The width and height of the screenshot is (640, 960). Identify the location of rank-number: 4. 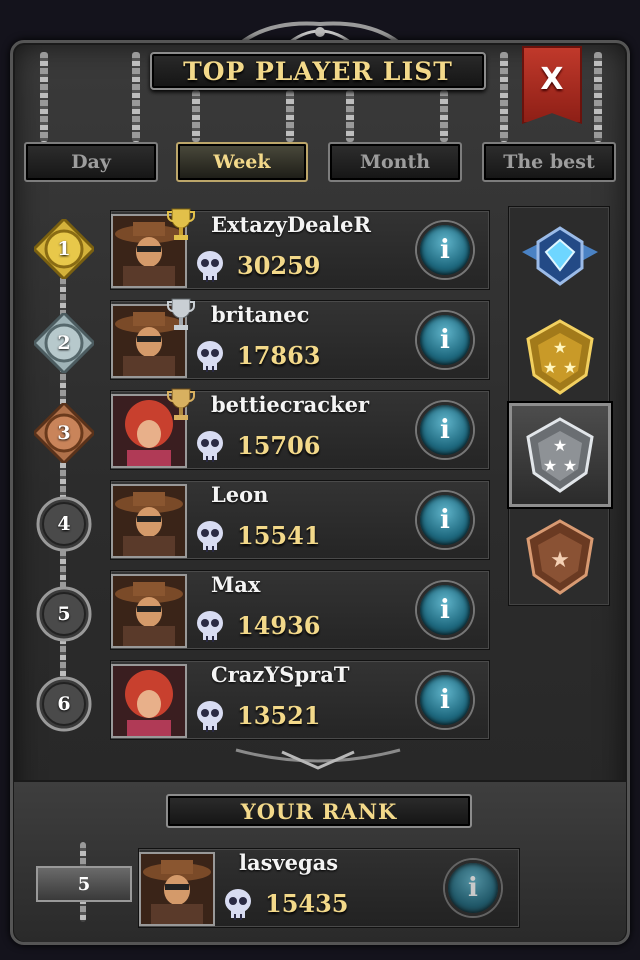
(64, 524).